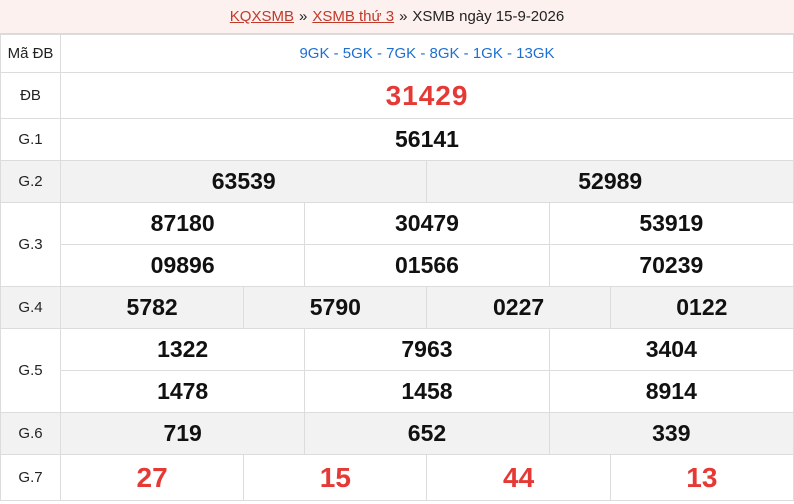 This screenshot has height=504, width=794. I want to click on prize-7-cell: 27, so click(152, 477).